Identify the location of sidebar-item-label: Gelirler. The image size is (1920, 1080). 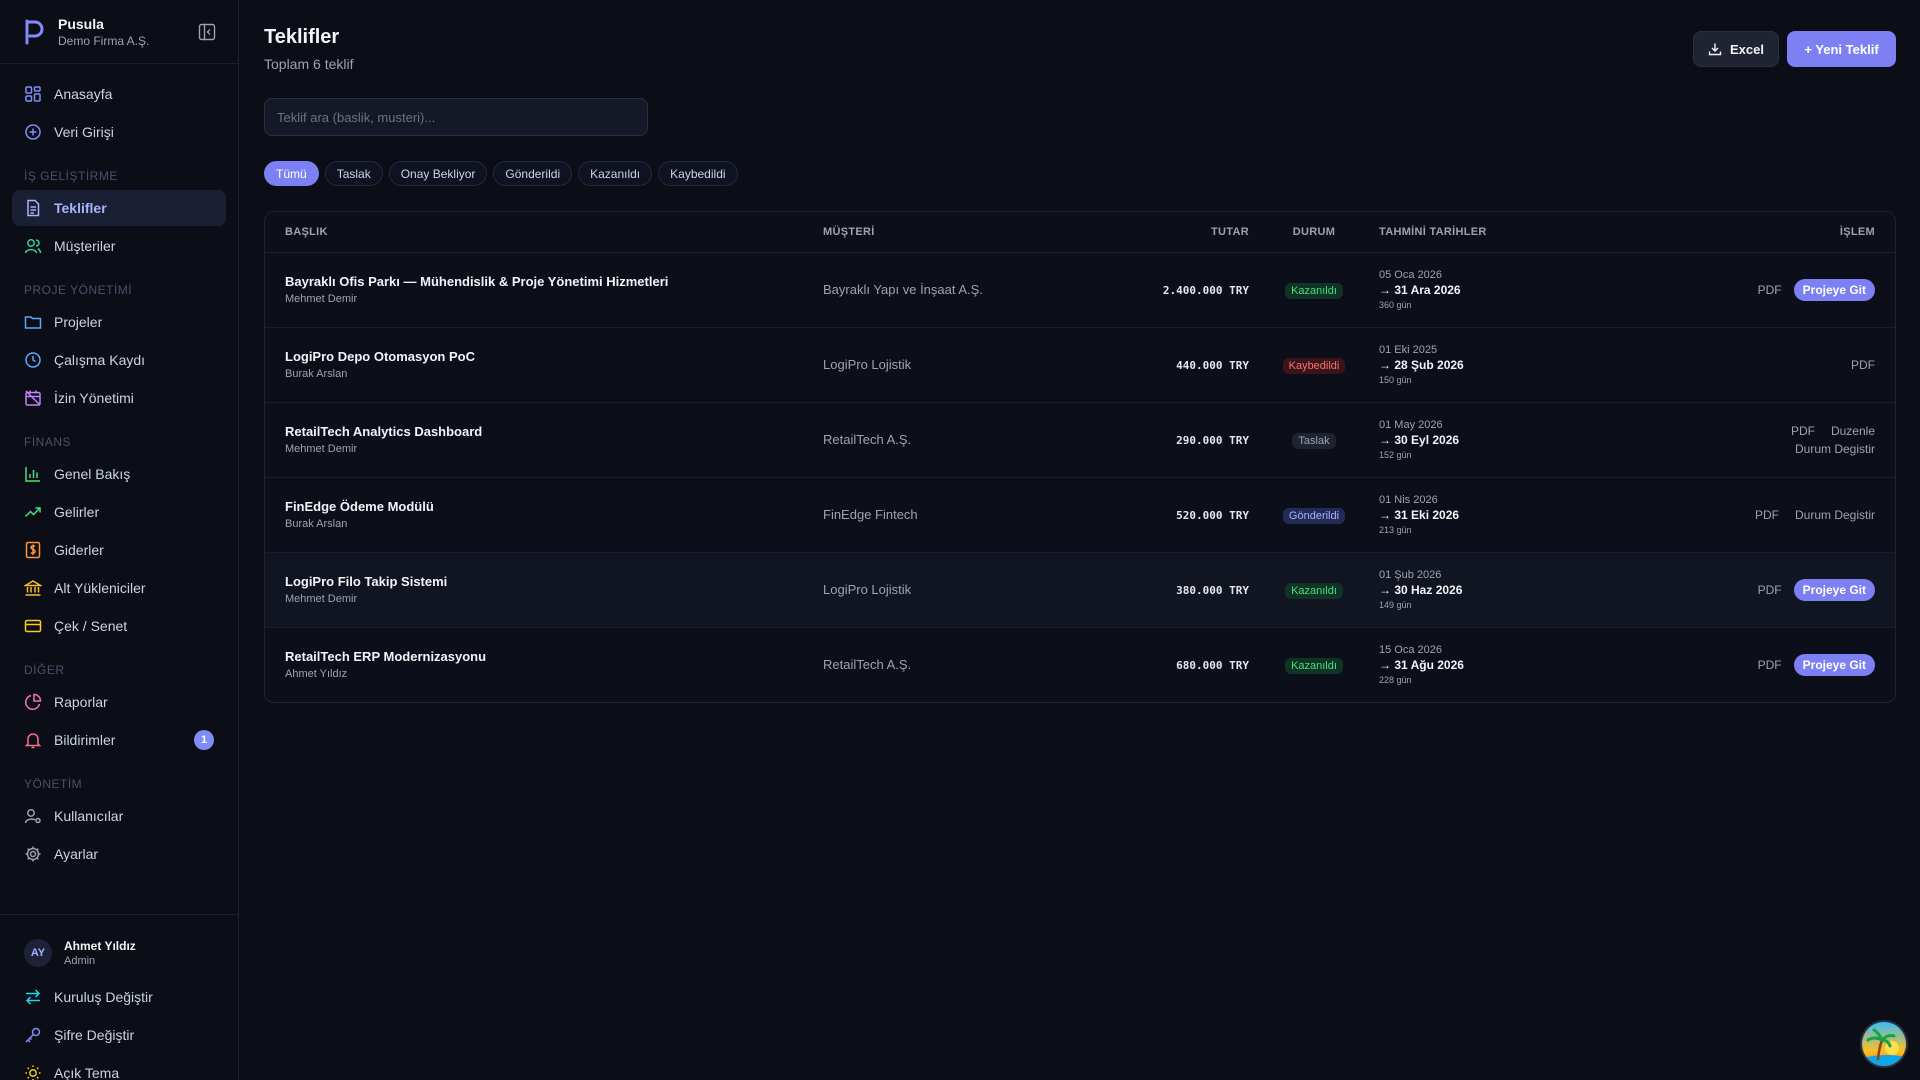
(77, 512).